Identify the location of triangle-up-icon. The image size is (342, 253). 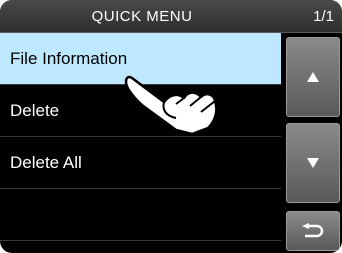
(313, 77).